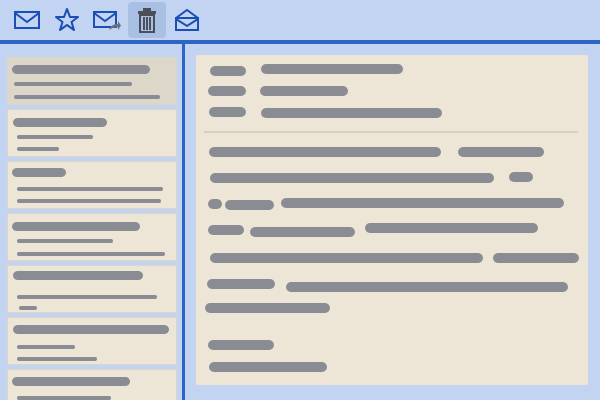 Image resolution: width=600 pixels, height=400 pixels. I want to click on open-mail-button, so click(187, 20).